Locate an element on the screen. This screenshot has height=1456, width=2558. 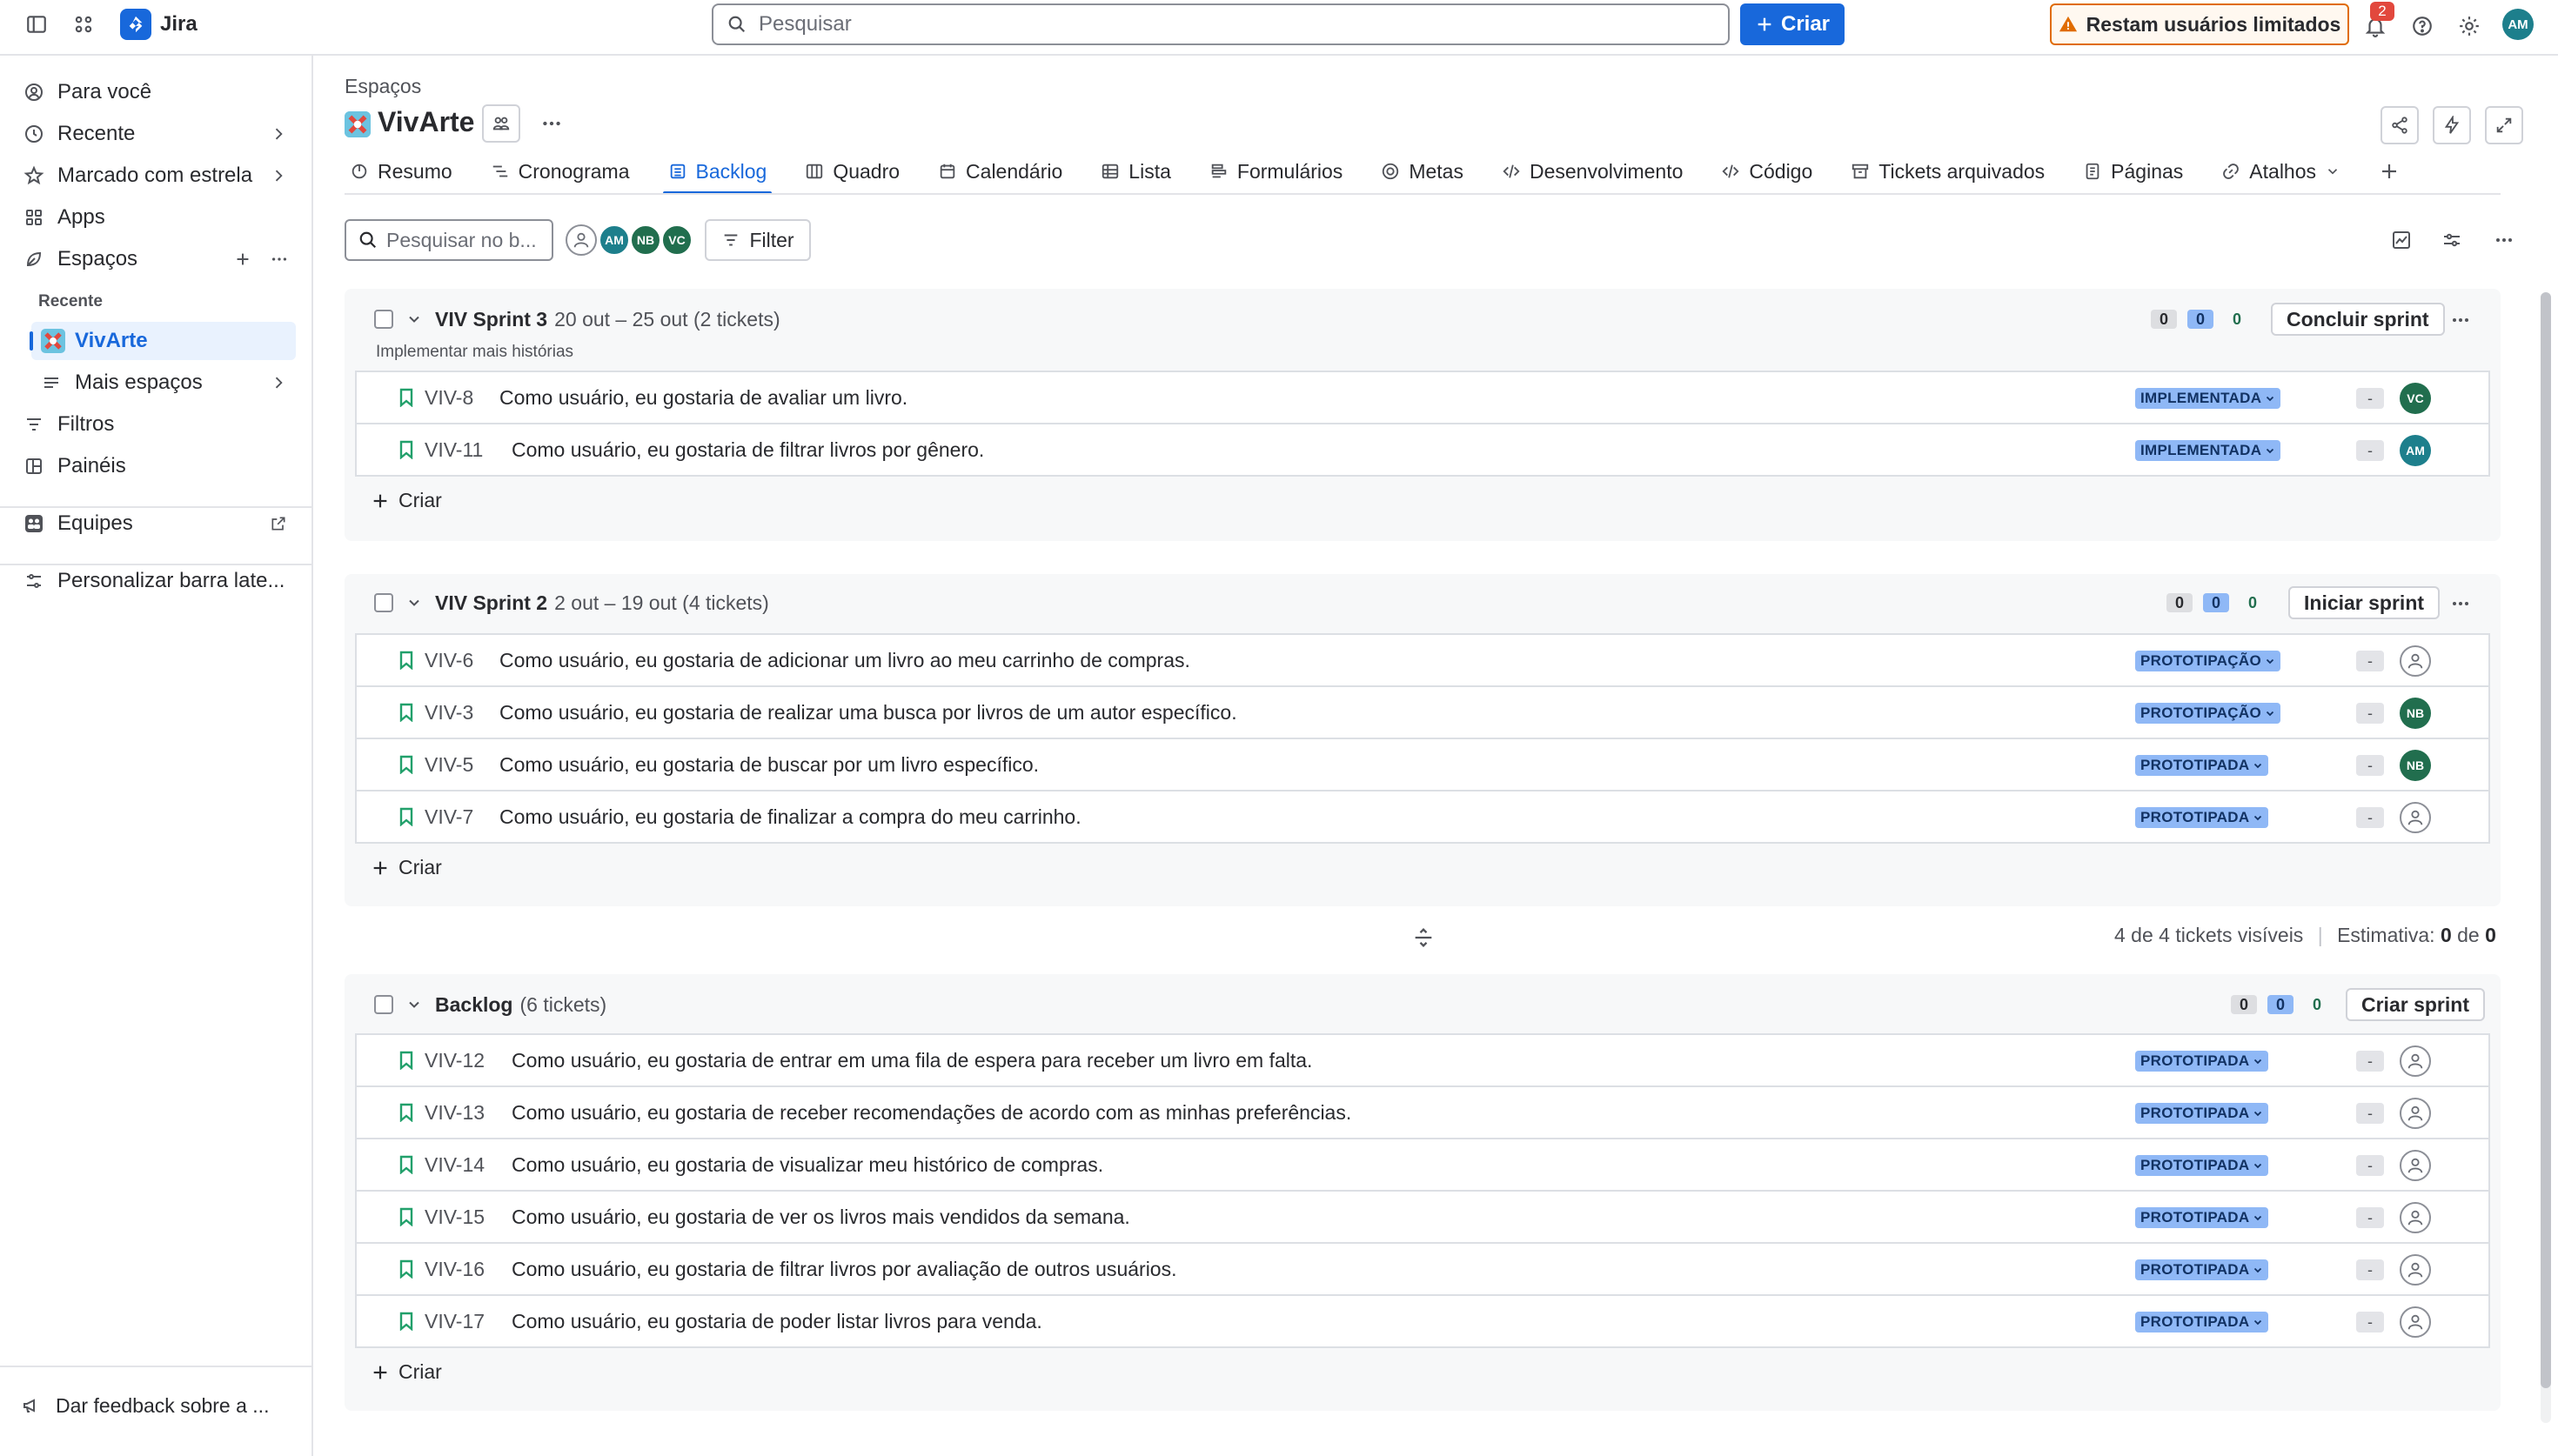
breadcrumb: Espaços is located at coordinates (383, 86).